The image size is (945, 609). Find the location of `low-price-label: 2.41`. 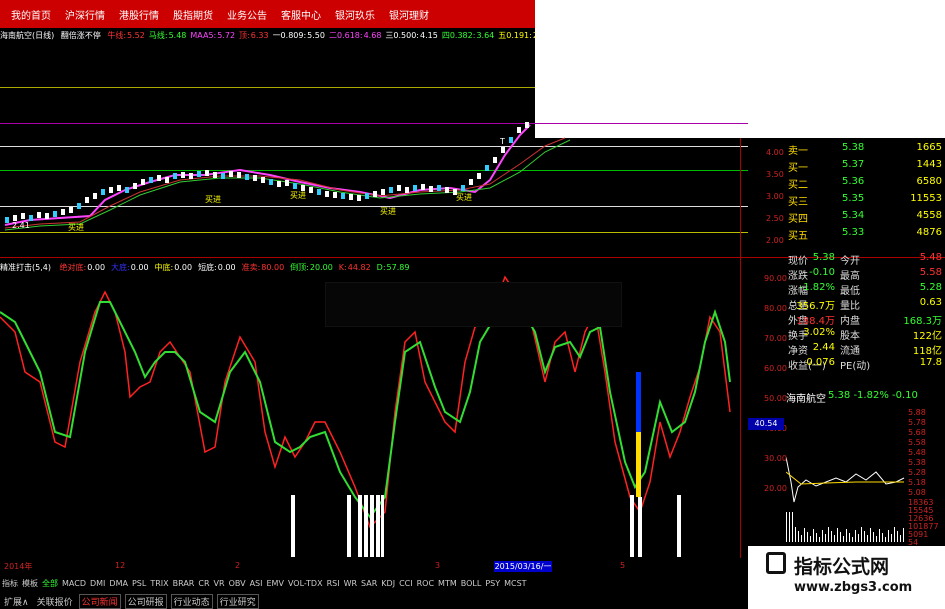

low-price-label: 2.41 is located at coordinates (21, 225).